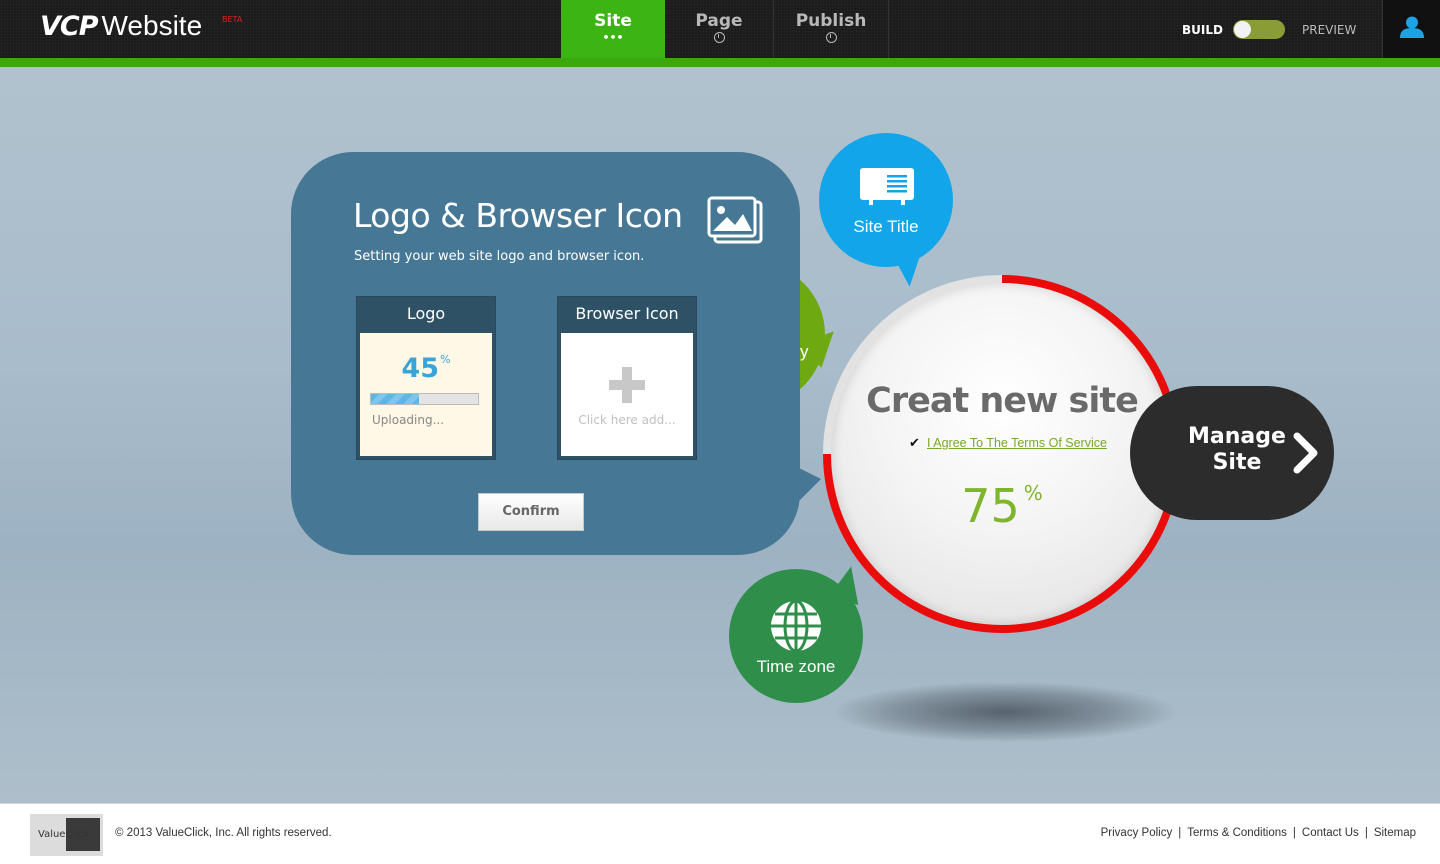 Image resolution: width=1440 pixels, height=864 pixels. I want to click on tab-site: Site •••, so click(613, 29).